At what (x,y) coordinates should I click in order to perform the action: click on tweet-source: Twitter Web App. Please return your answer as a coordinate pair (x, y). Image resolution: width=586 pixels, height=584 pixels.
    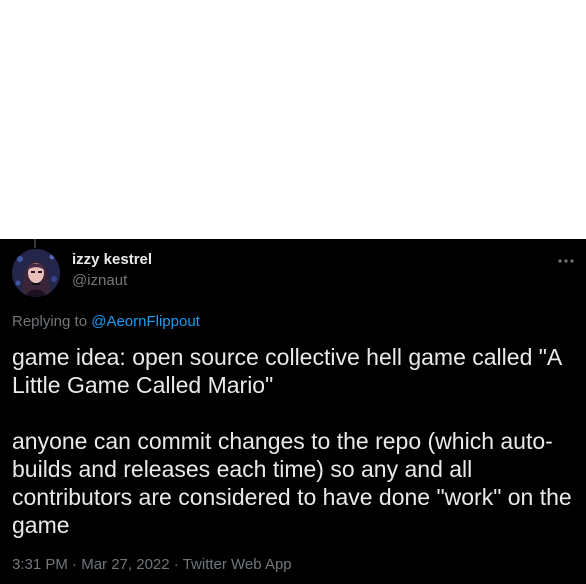
    Looking at the image, I should click on (237, 564).